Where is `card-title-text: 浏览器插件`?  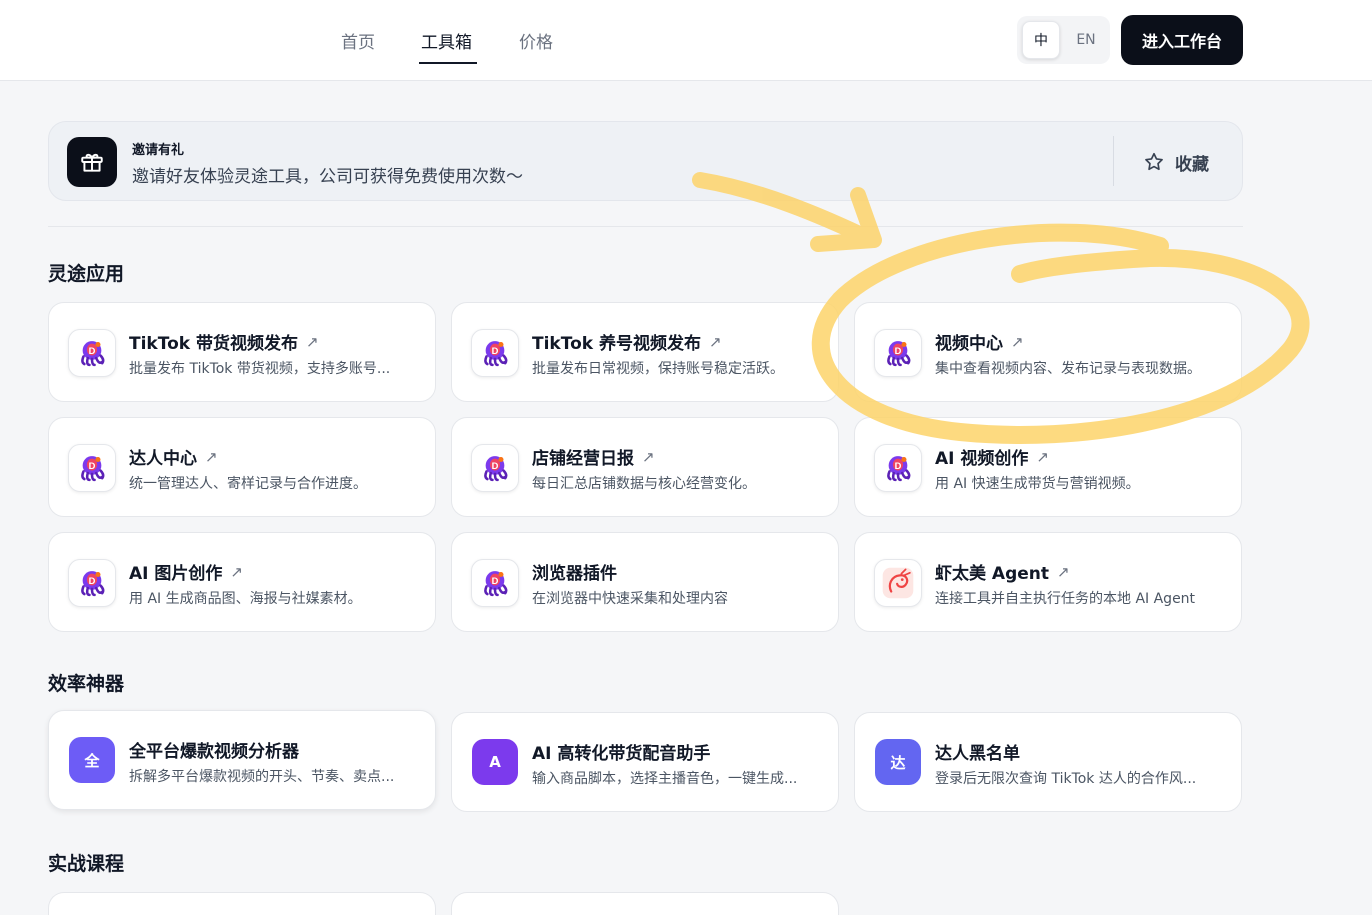 card-title-text: 浏览器插件 is located at coordinates (574, 574).